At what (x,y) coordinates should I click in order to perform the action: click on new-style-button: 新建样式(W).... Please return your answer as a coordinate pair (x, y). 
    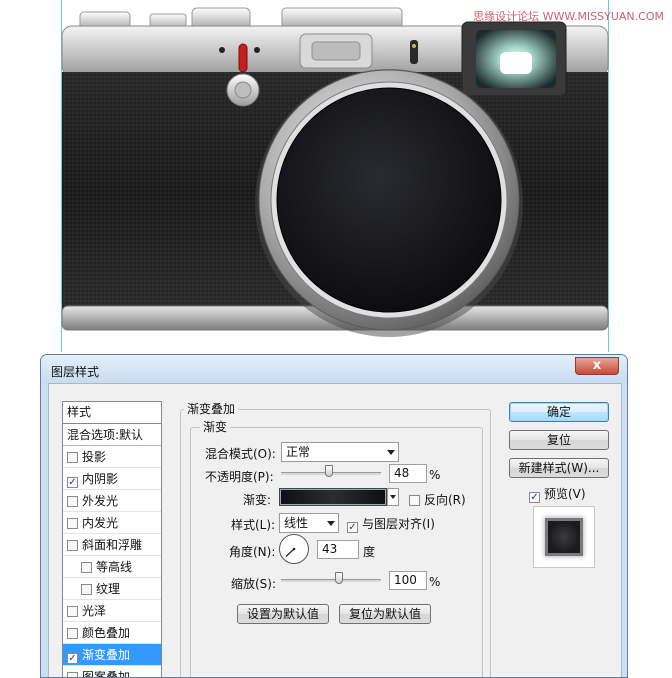
    Looking at the image, I should click on (559, 468).